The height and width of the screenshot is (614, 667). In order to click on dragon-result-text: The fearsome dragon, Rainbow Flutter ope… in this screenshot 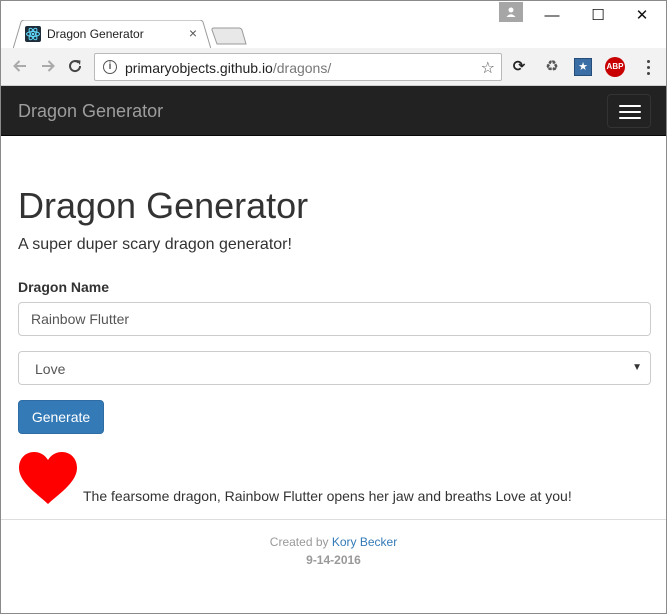, I will do `click(327, 496)`.